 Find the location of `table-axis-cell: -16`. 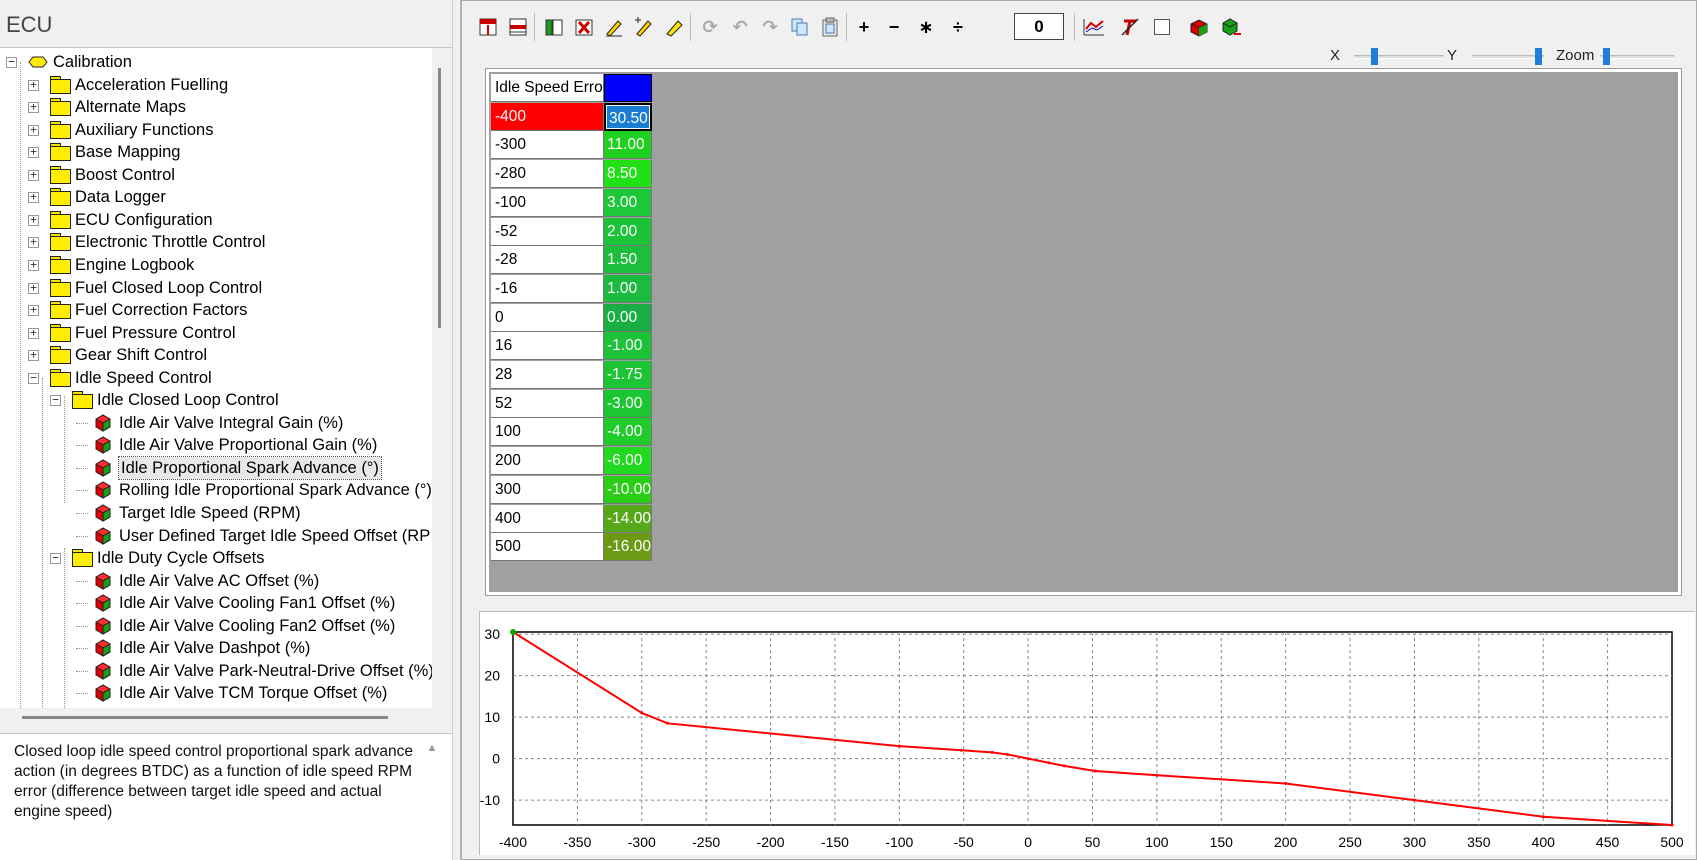

table-axis-cell: -16 is located at coordinates (547, 288).